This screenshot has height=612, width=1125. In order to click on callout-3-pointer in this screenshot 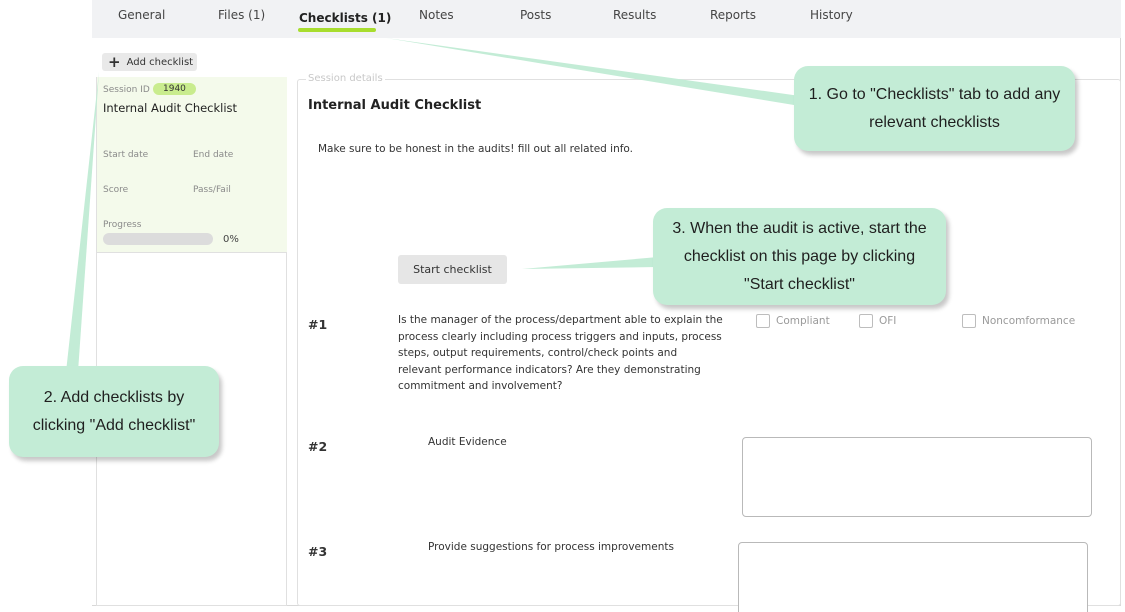, I will do `click(590, 263)`.